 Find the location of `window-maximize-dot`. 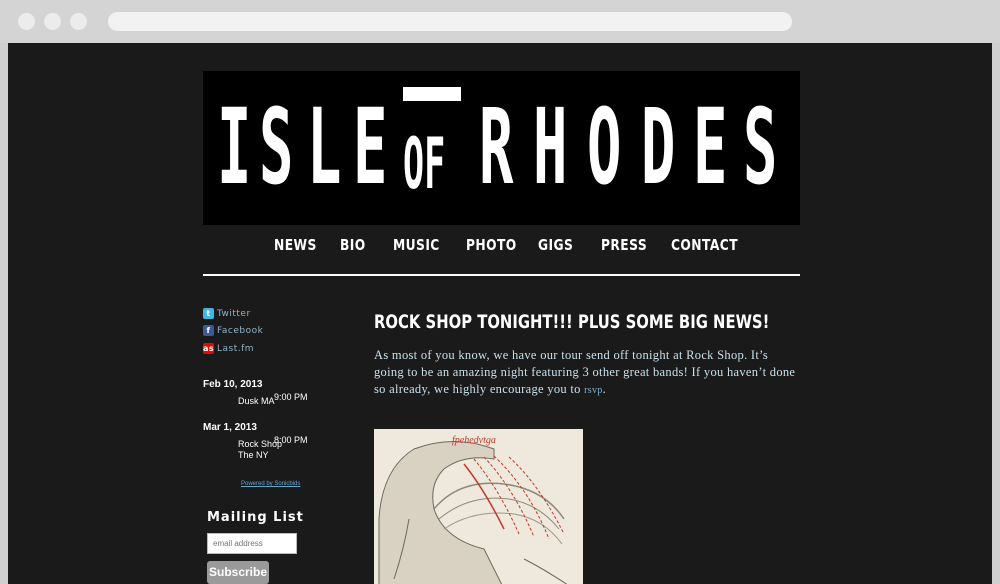

window-maximize-dot is located at coordinates (78, 21).